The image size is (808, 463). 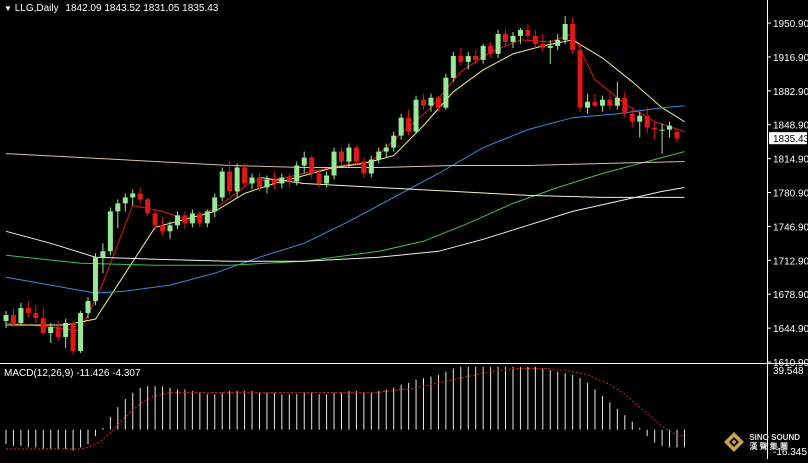 What do you see at coordinates (790, 261) in the screenshot?
I see `price-tick-label: 1712.90` at bounding box center [790, 261].